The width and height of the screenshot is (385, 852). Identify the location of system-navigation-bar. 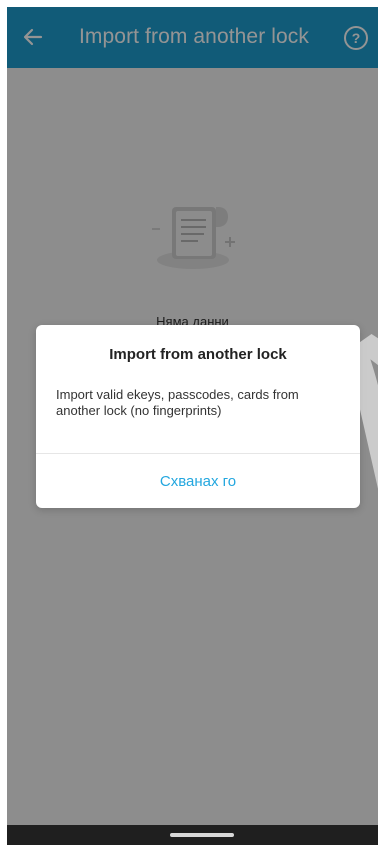
(192, 835).